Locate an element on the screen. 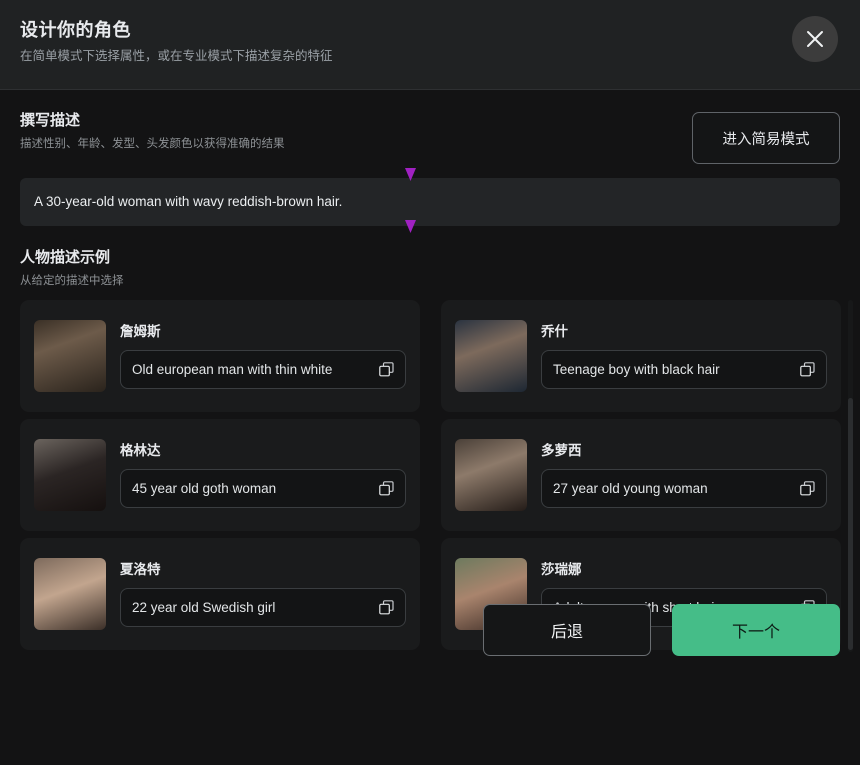 Image resolution: width=860 pixels, height=765 pixels. example-description-text: 45 year old goth woman is located at coordinates (204, 488).